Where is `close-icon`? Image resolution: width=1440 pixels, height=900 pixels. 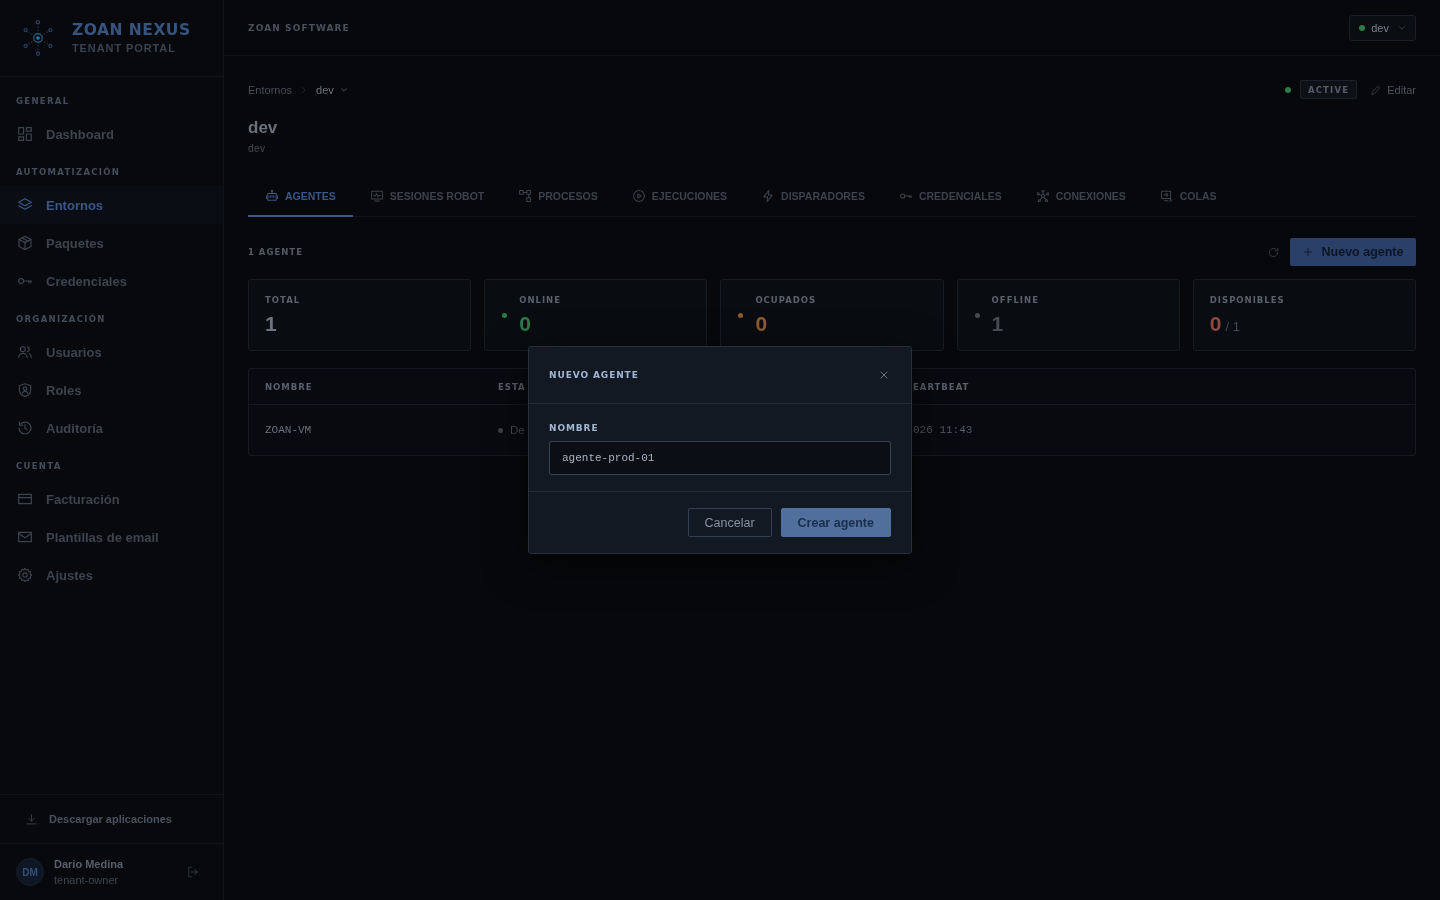
close-icon is located at coordinates (884, 375).